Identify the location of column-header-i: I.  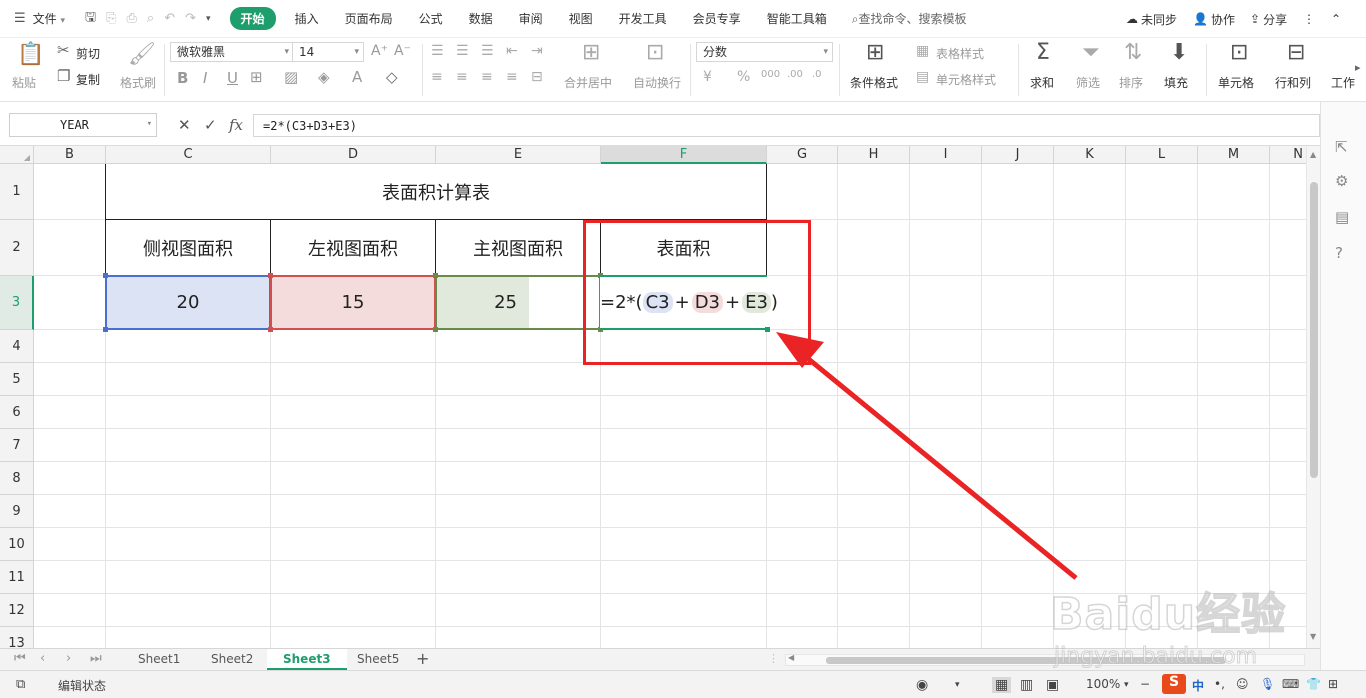
(946, 155).